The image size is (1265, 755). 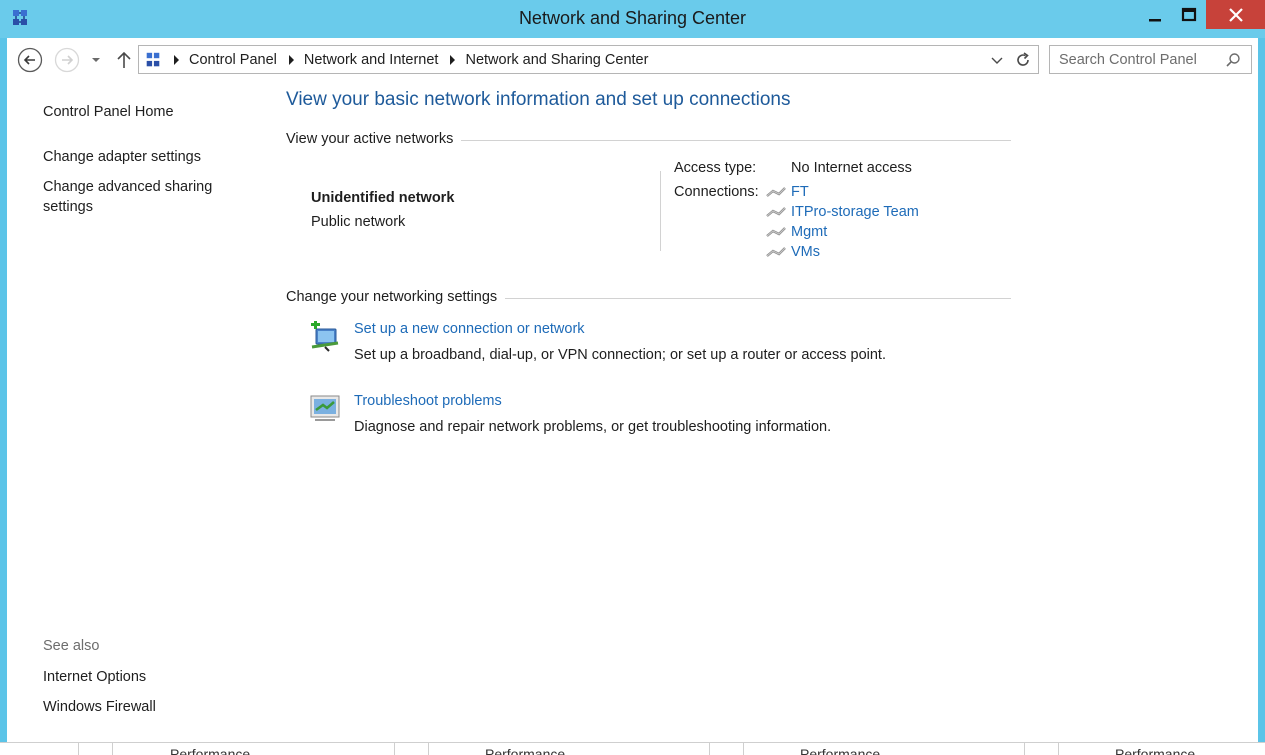 What do you see at coordinates (809, 232) in the screenshot?
I see `connection-name: Mgmt` at bounding box center [809, 232].